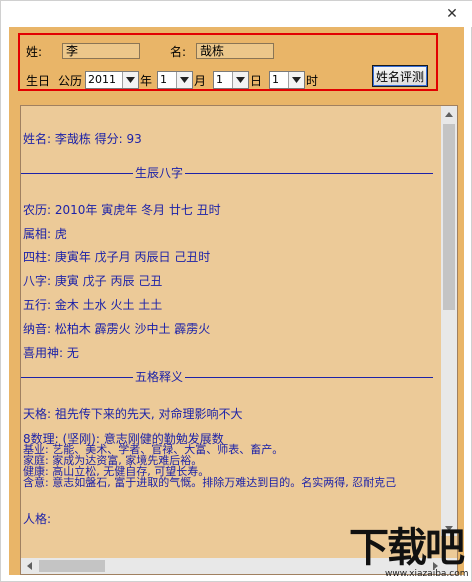 The image size is (472, 582). What do you see at coordinates (159, 173) in the screenshot?
I see `section-title-bazi: 生辰八字` at bounding box center [159, 173].